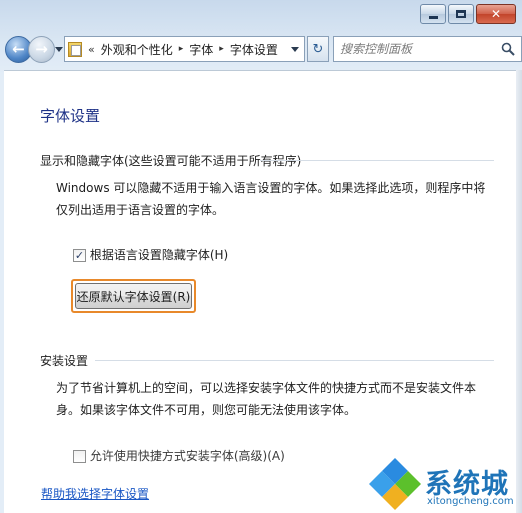 The height and width of the screenshot is (513, 522). What do you see at coordinates (64, 361) in the screenshot?
I see `section-title-install: 安装设置` at bounding box center [64, 361].